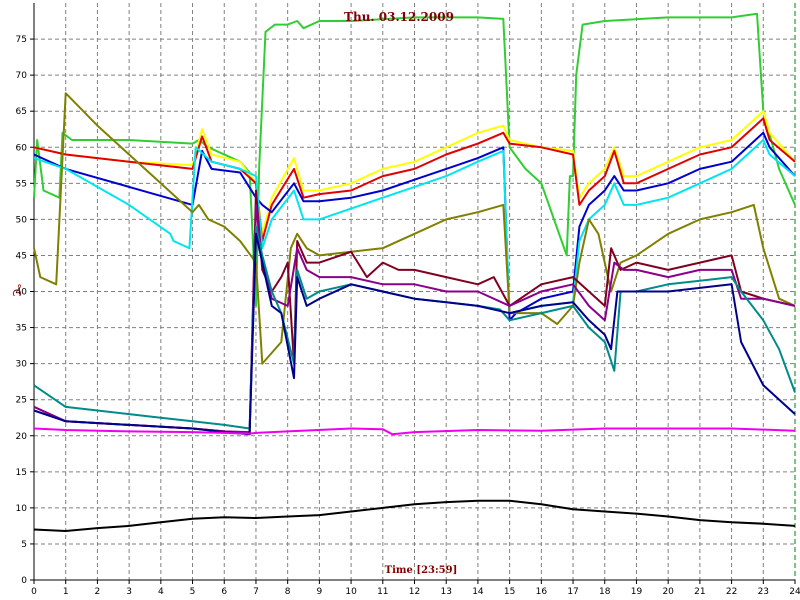  Describe the element at coordinates (414, 592) in the screenshot. I see `x-tick-label: 12` at that location.